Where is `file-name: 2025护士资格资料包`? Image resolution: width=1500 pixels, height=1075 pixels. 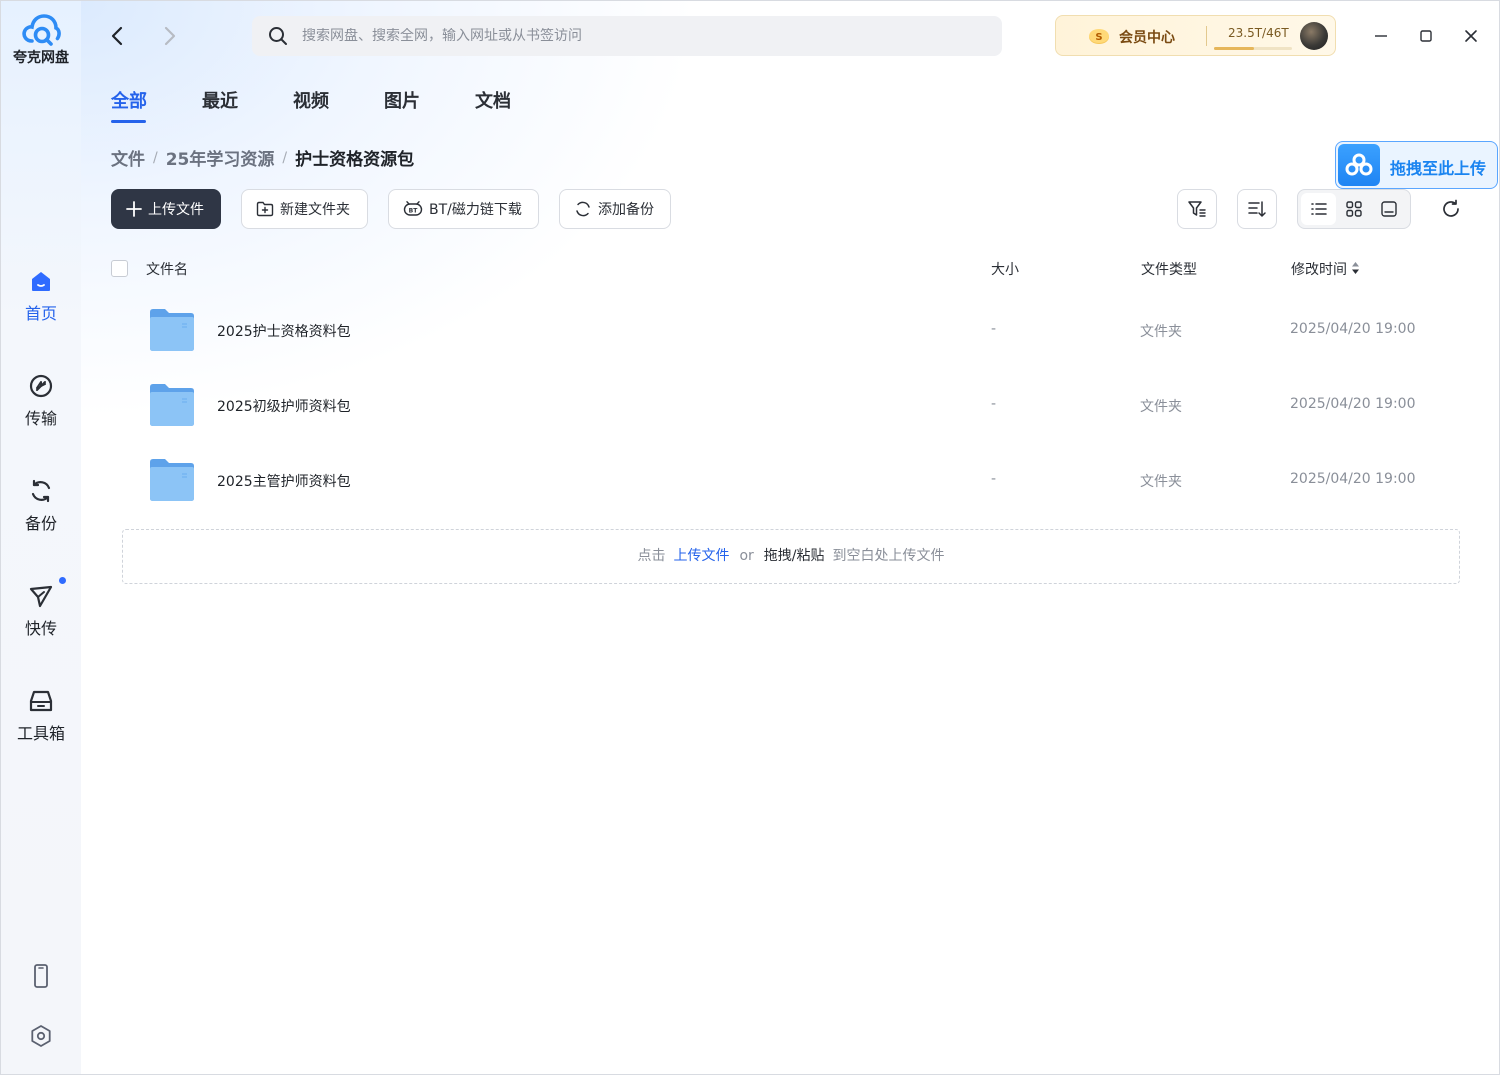
file-name: 2025护士资格资料包 is located at coordinates (284, 332).